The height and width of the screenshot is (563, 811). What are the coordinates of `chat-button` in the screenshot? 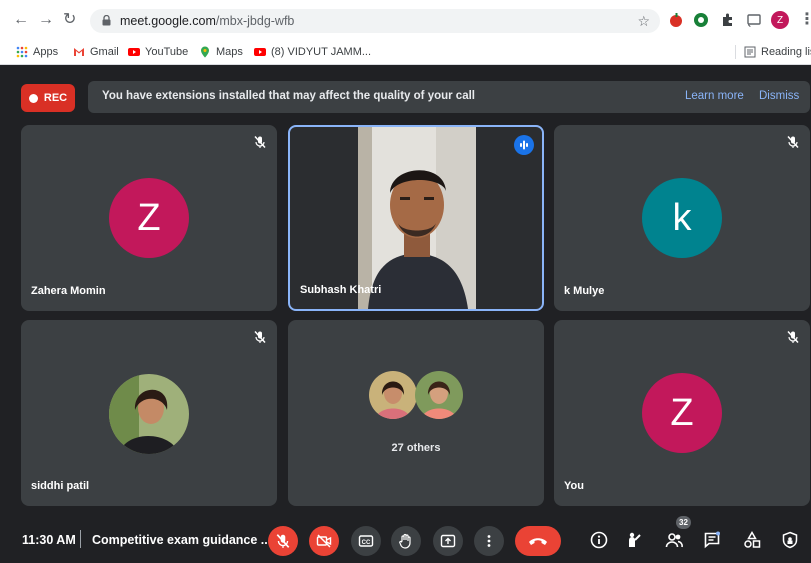 It's located at (712, 540).